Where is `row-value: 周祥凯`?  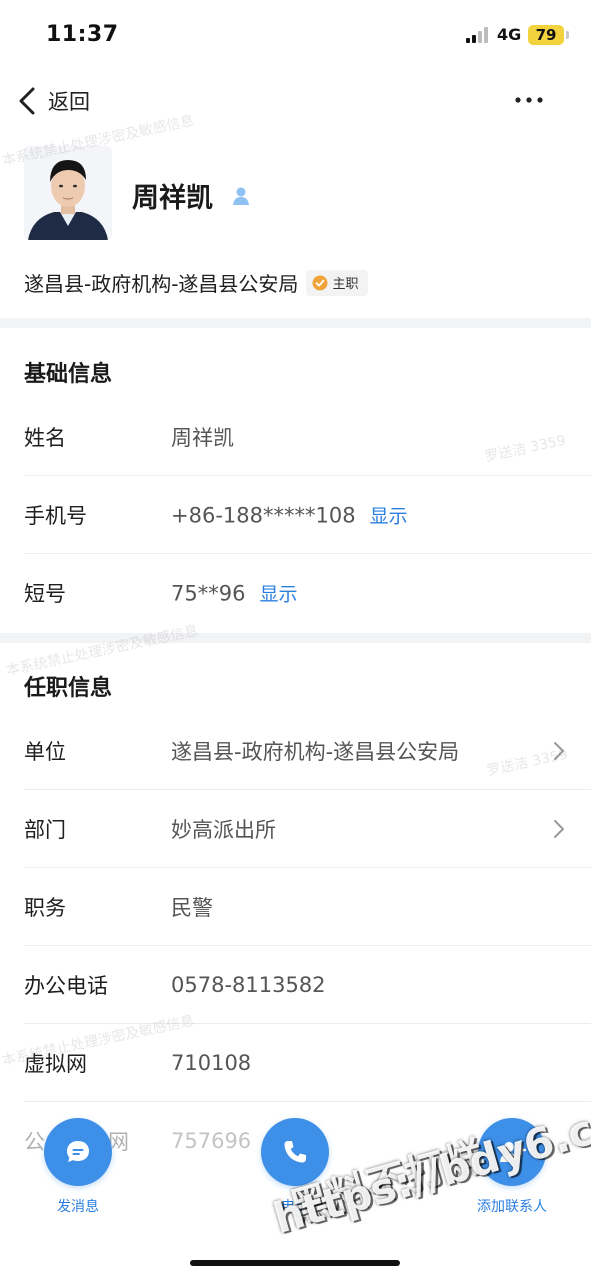 row-value: 周祥凯 is located at coordinates (202, 438).